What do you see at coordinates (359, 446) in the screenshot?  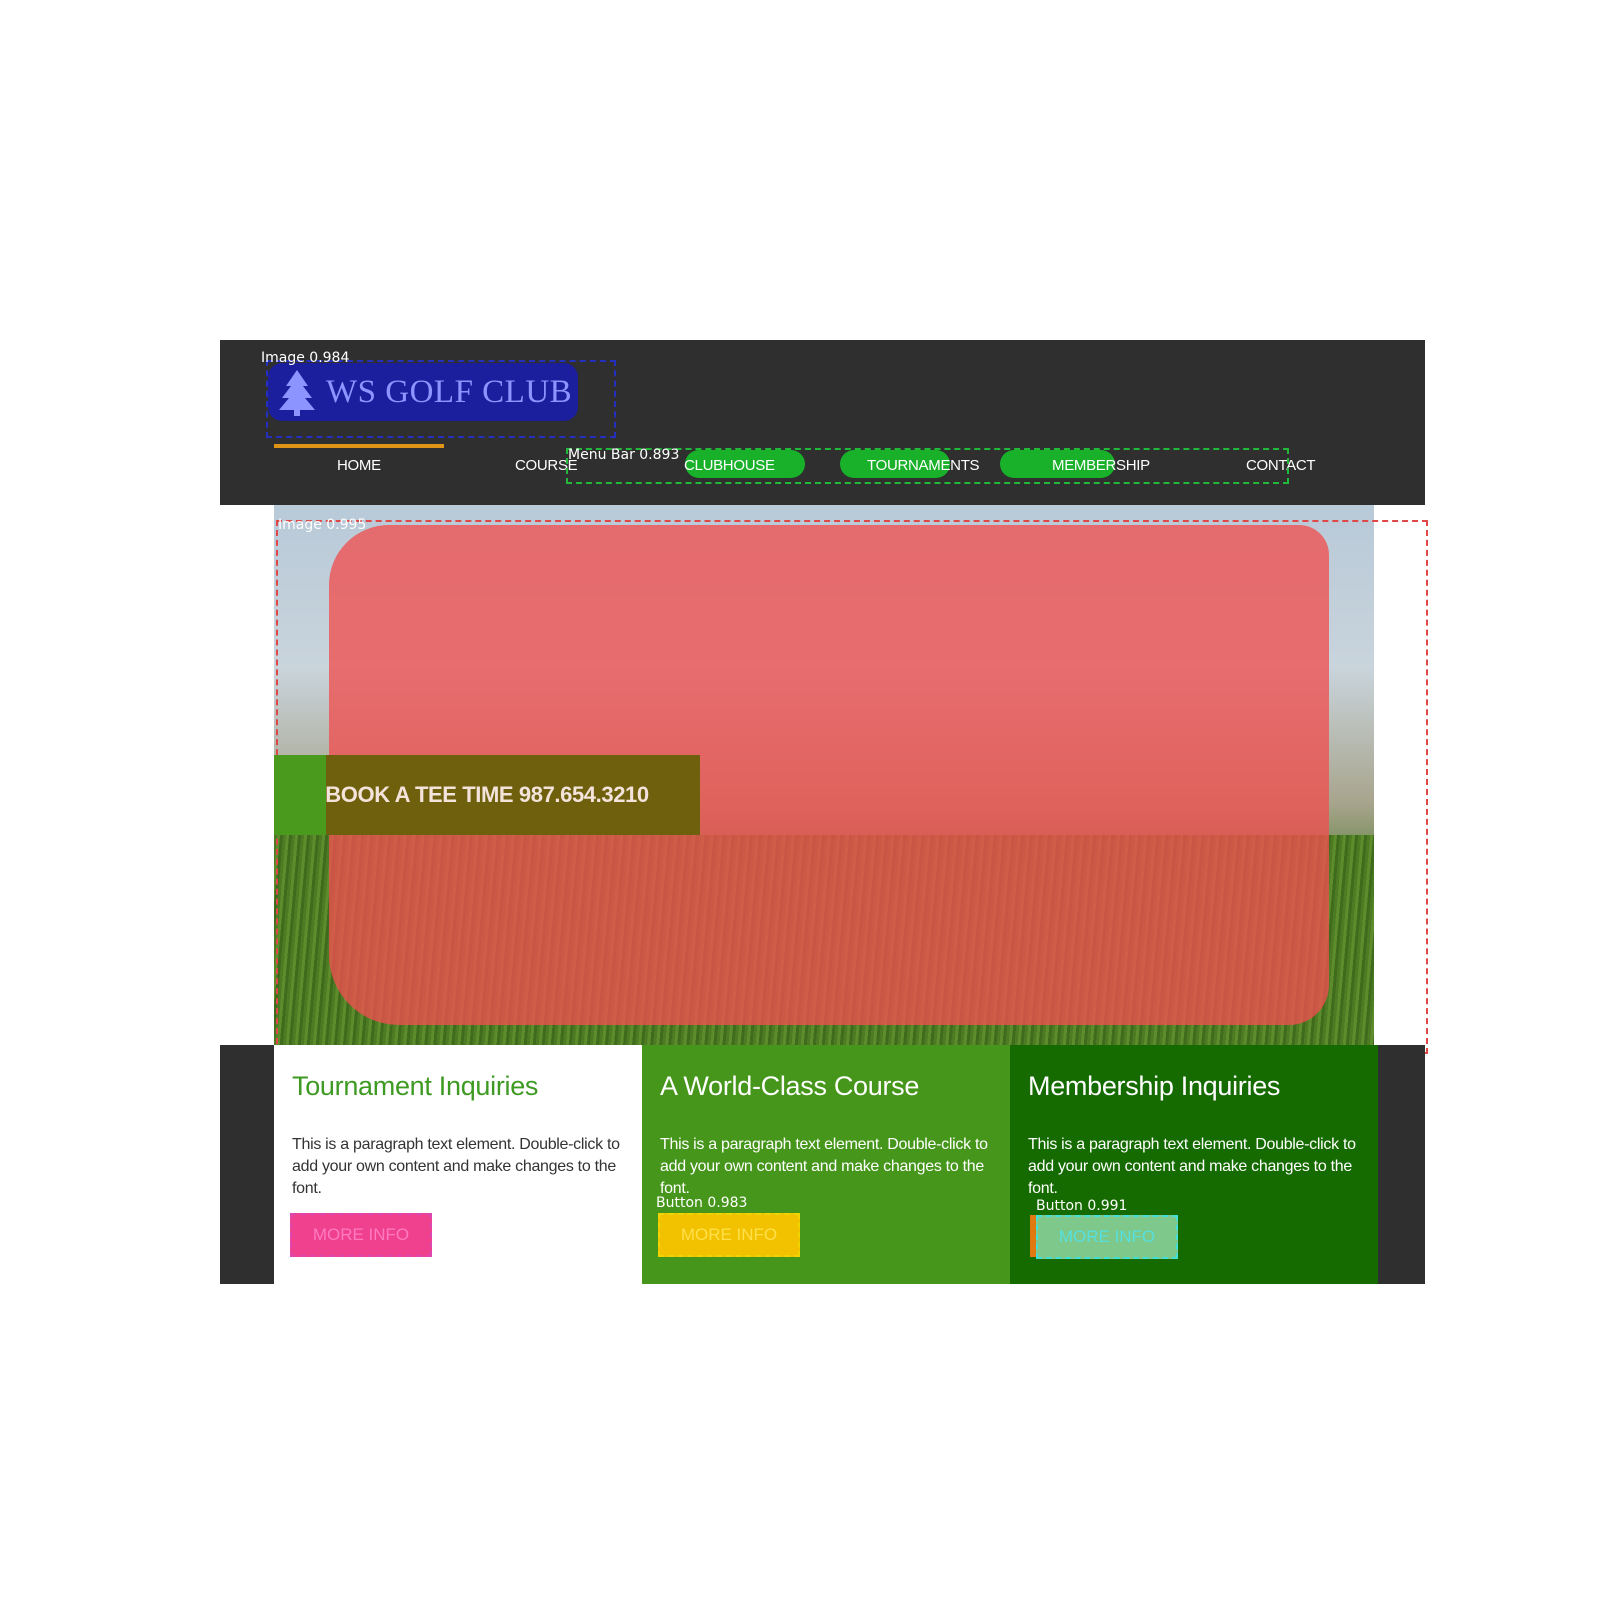 I see `active-underline` at bounding box center [359, 446].